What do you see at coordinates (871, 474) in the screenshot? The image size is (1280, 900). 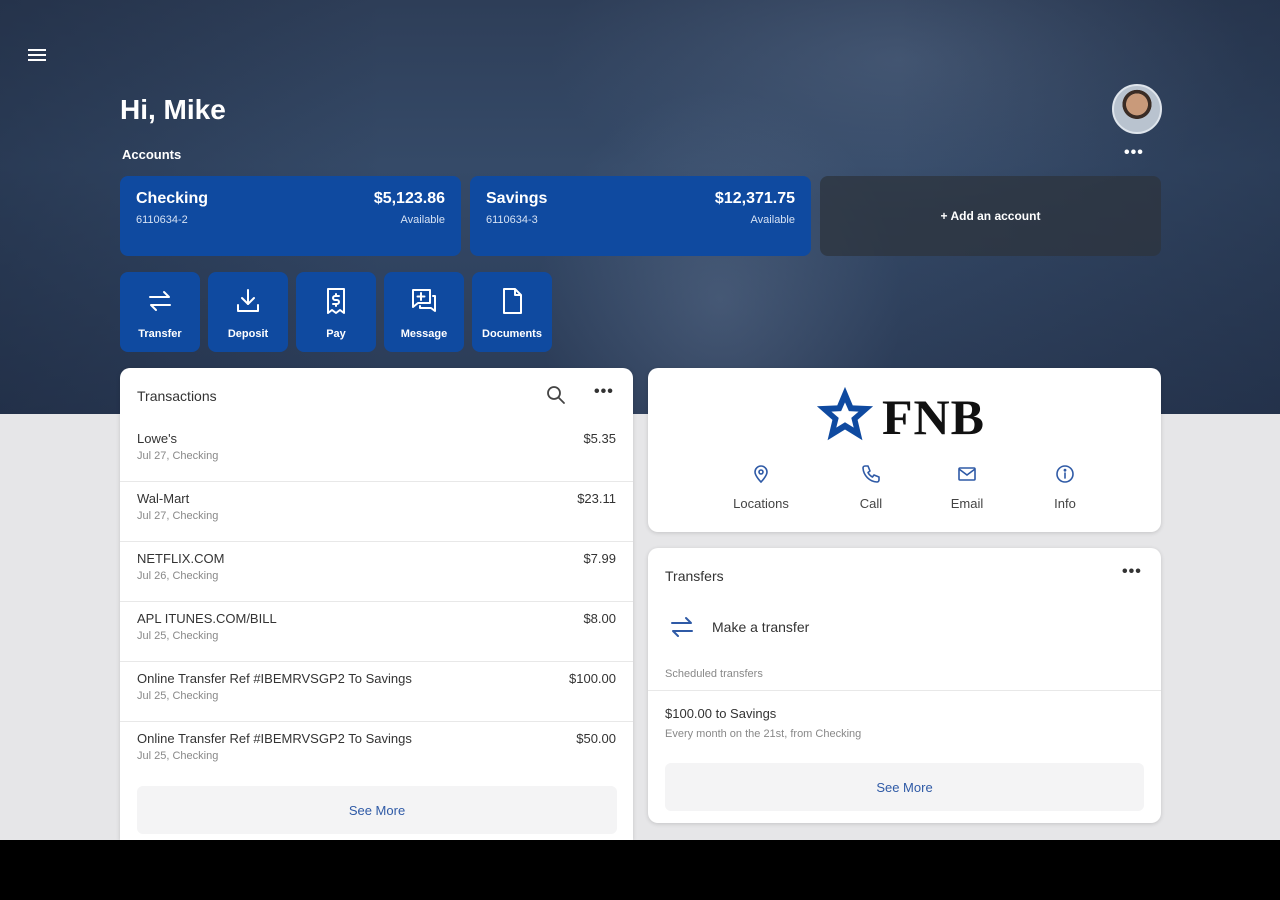 I see `phone-icon` at bounding box center [871, 474].